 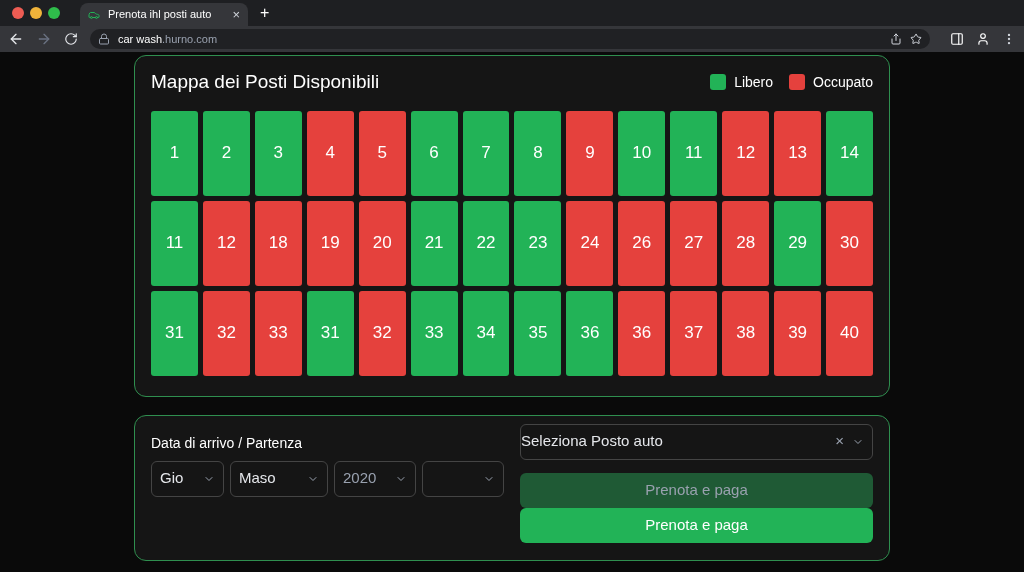 What do you see at coordinates (226, 153) in the screenshot?
I see `parking-spot: 2` at bounding box center [226, 153].